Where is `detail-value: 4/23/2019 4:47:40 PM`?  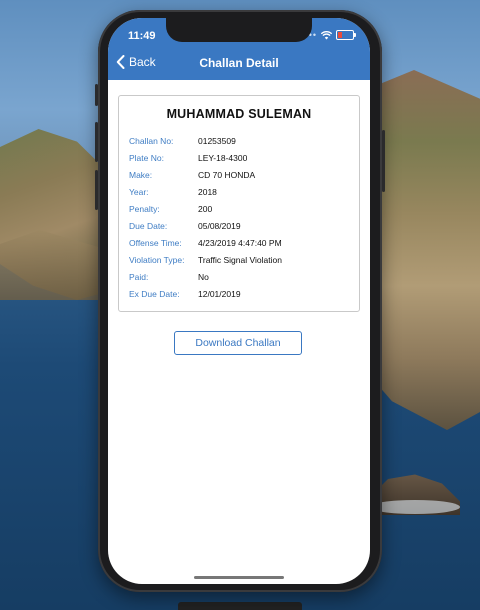
detail-value: 4/23/2019 4:47:40 PM is located at coordinates (240, 242).